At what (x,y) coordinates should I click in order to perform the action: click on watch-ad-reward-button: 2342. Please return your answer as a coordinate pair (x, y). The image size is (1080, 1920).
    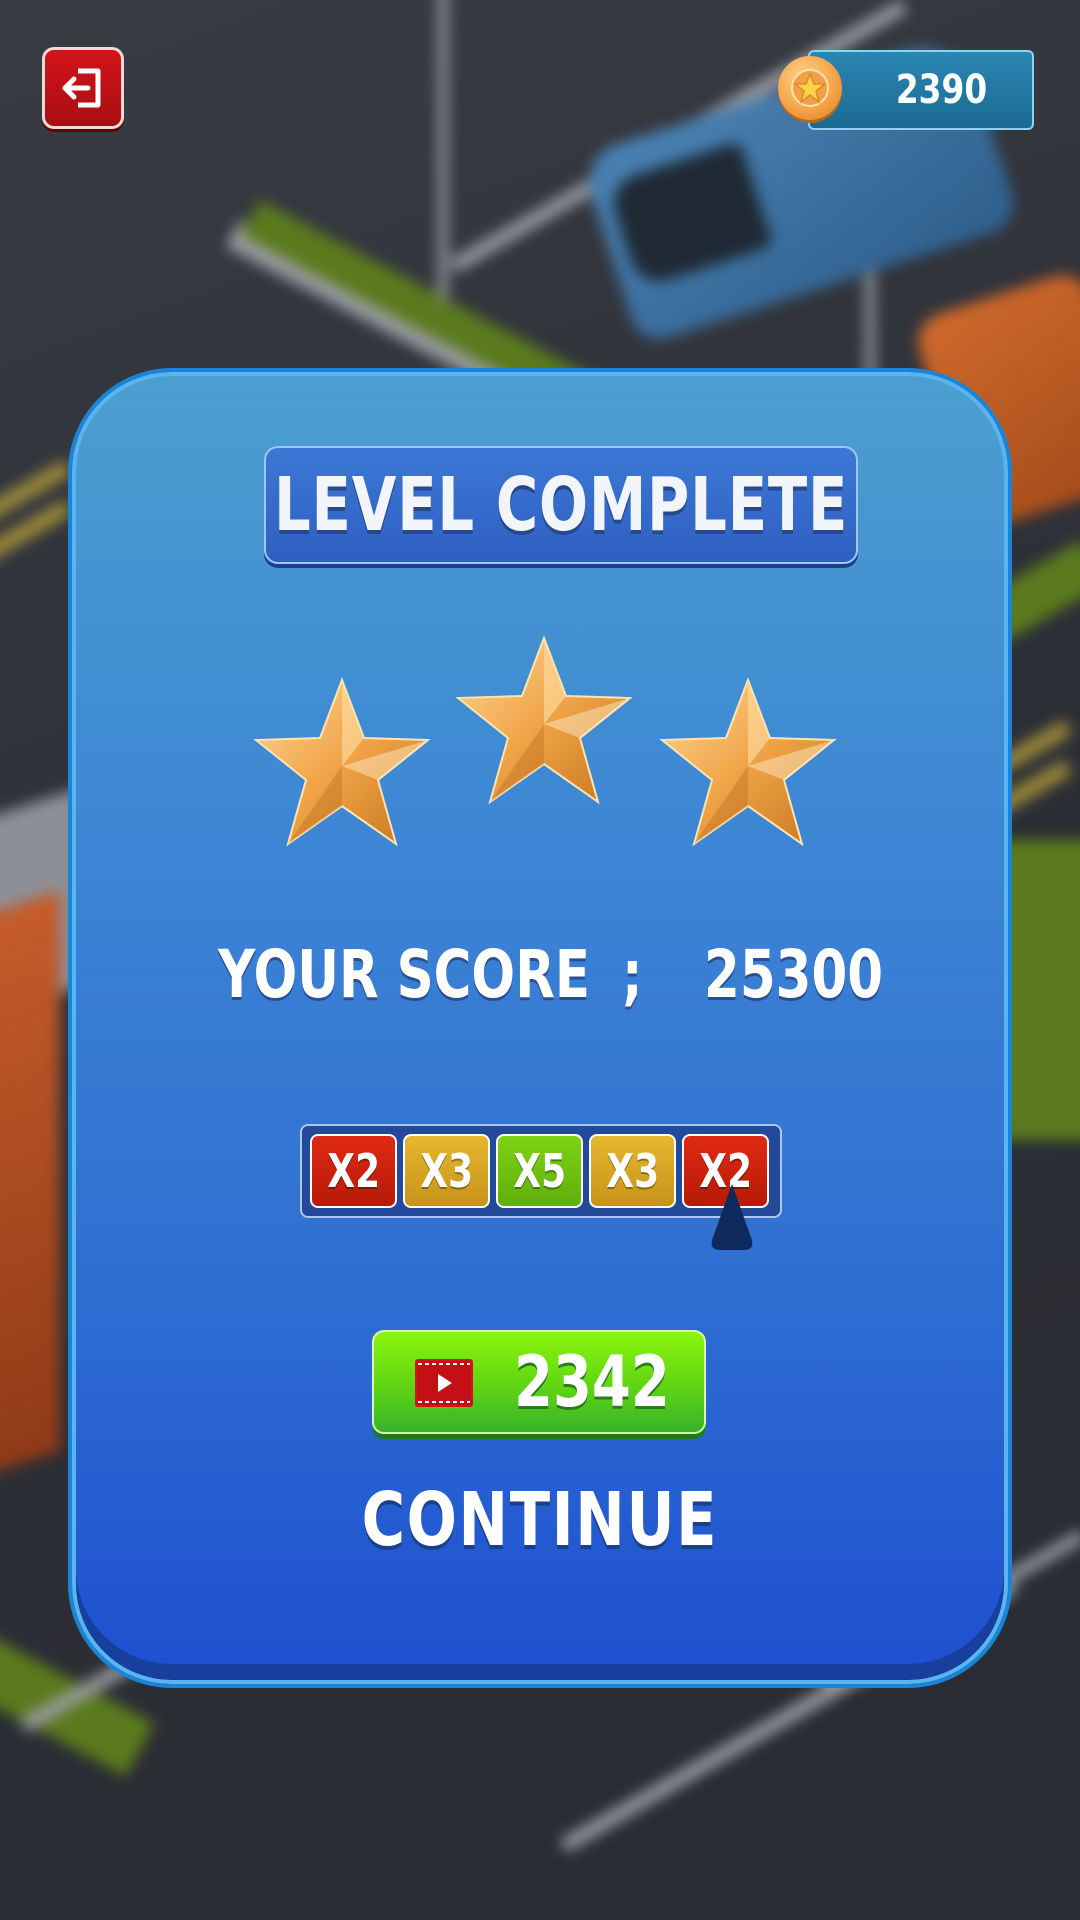
    Looking at the image, I should click on (539, 1382).